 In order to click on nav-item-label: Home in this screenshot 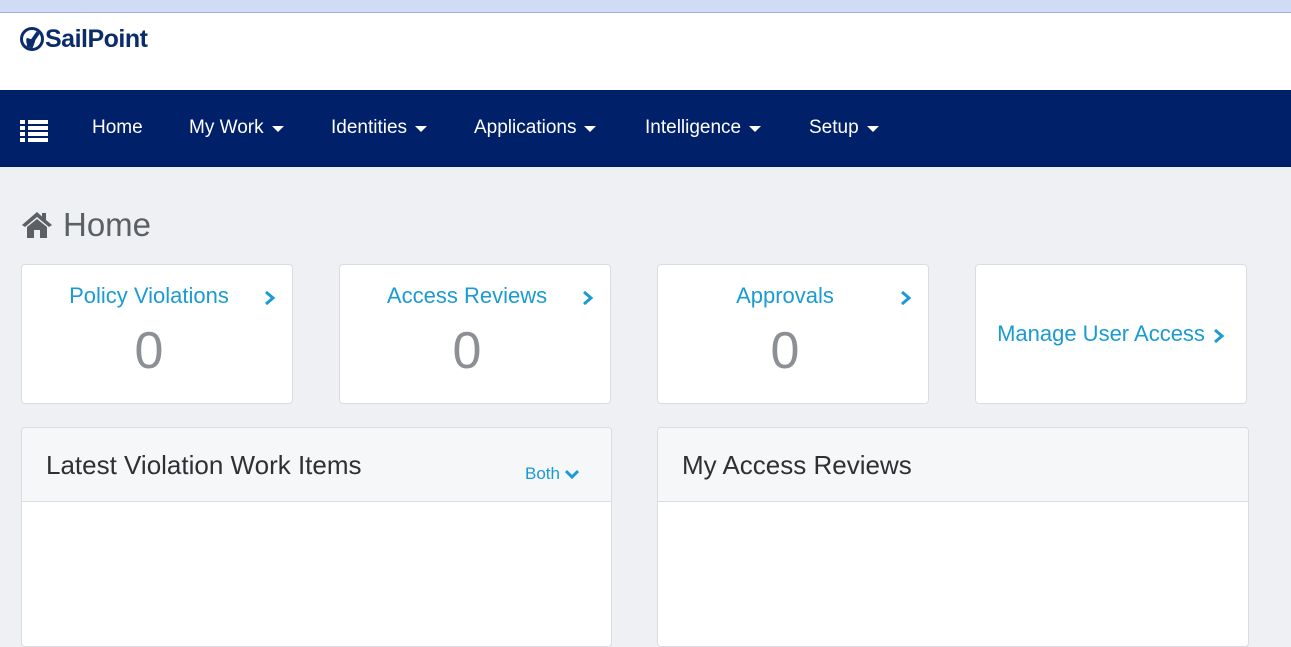, I will do `click(117, 127)`.